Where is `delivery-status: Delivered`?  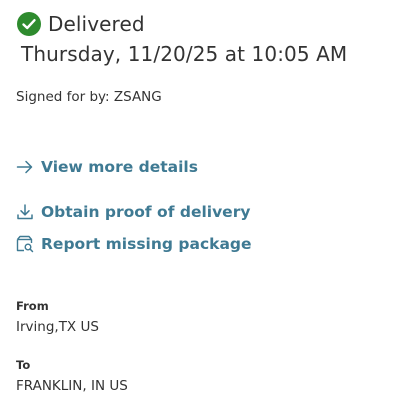 delivery-status: Delivered is located at coordinates (80, 24).